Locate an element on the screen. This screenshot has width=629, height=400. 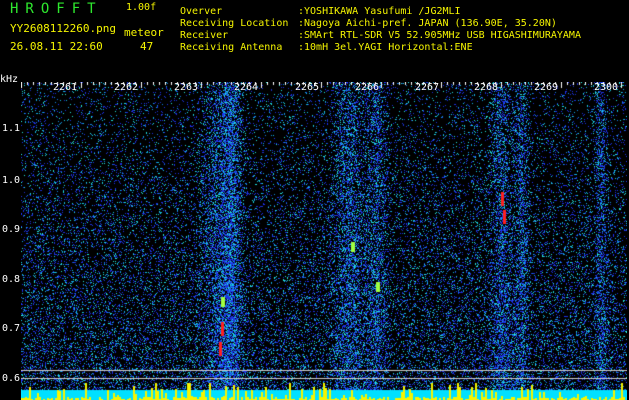
y-tick-label: 1.1 is located at coordinates (11, 128).